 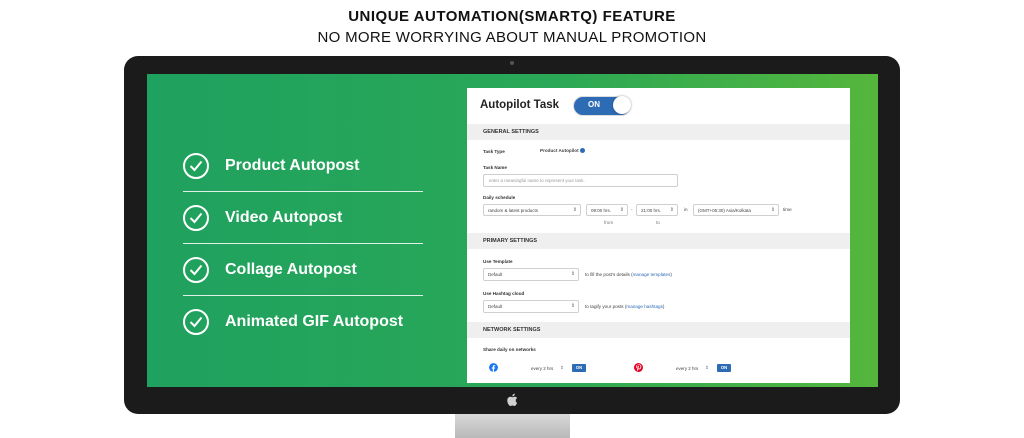 I want to click on headline-subtitle: NO MORE WORRYING ABOUT MANUAL PROMOTION, so click(x=512, y=37).